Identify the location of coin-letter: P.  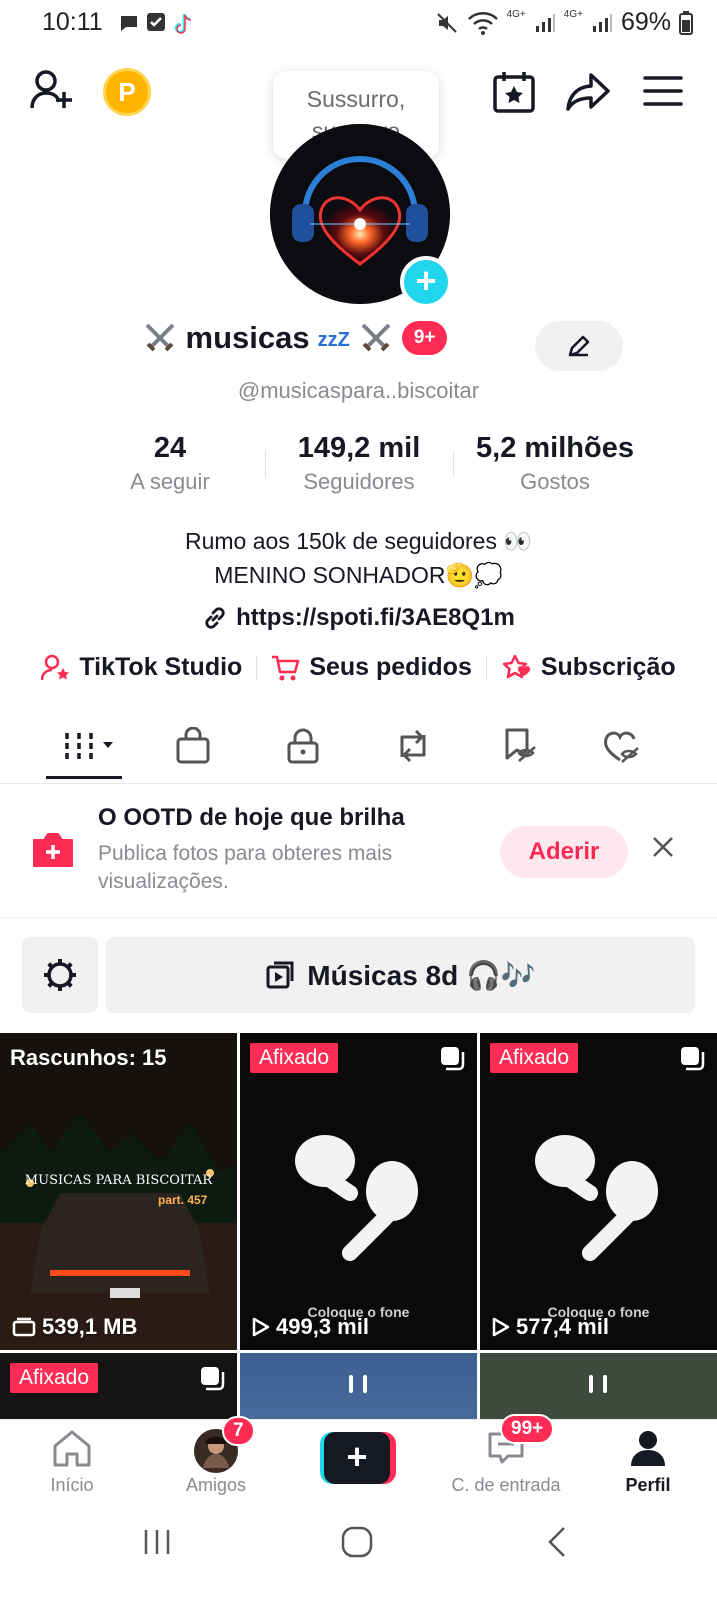
(127, 91).